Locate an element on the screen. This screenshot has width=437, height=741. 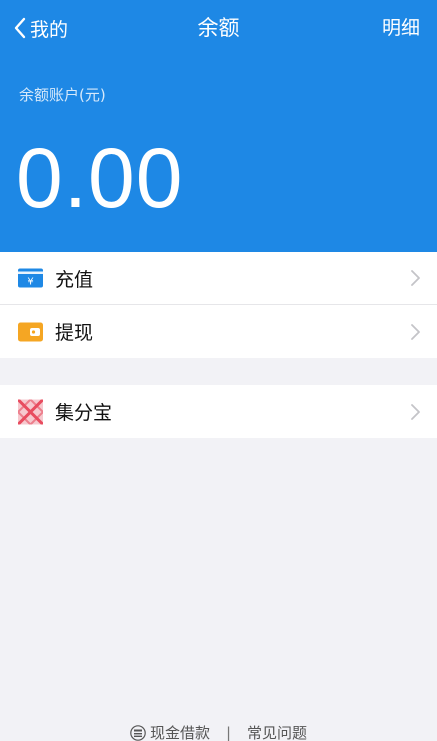
recharge-icon: ¥ is located at coordinates (30, 278).